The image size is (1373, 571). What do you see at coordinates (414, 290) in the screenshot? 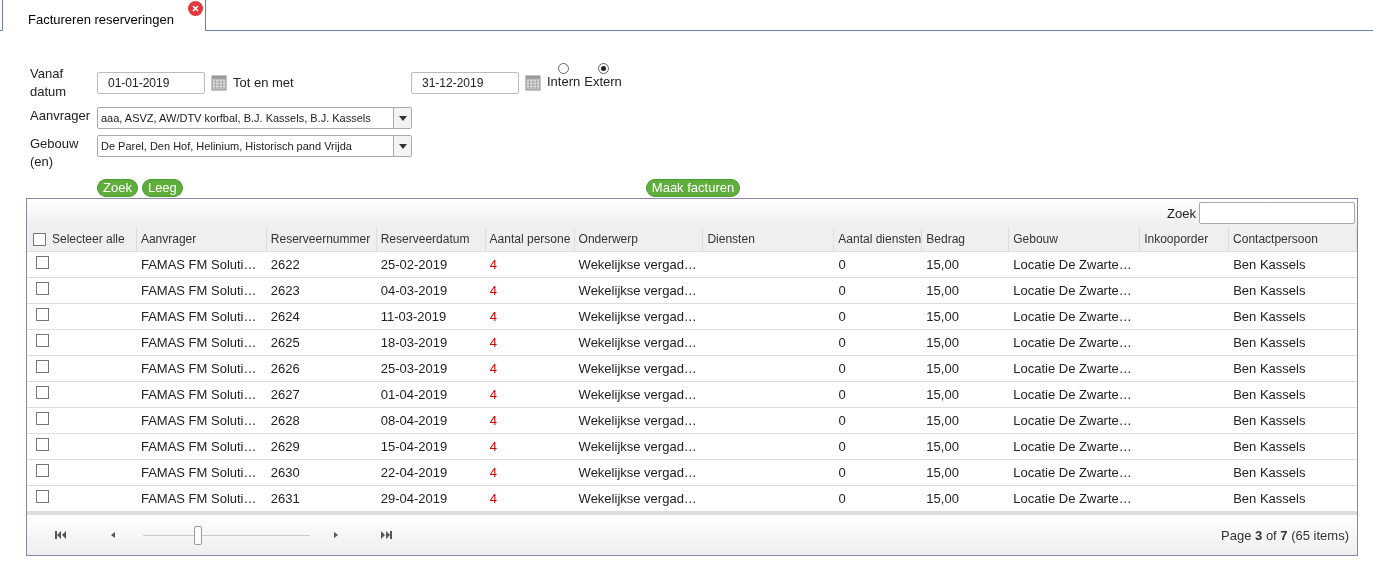
I see `table-cell: 04-03-2019` at bounding box center [414, 290].